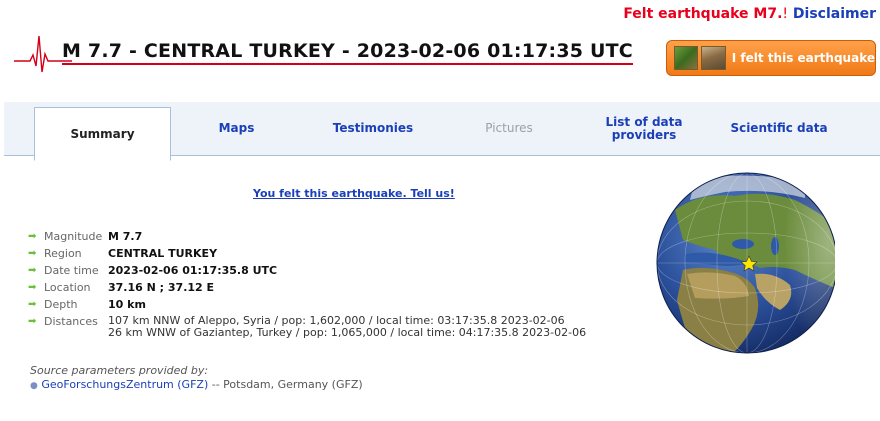 The height and width of the screenshot is (421, 880). What do you see at coordinates (373, 128) in the screenshot?
I see `tab-testimonies: Testimonies` at bounding box center [373, 128].